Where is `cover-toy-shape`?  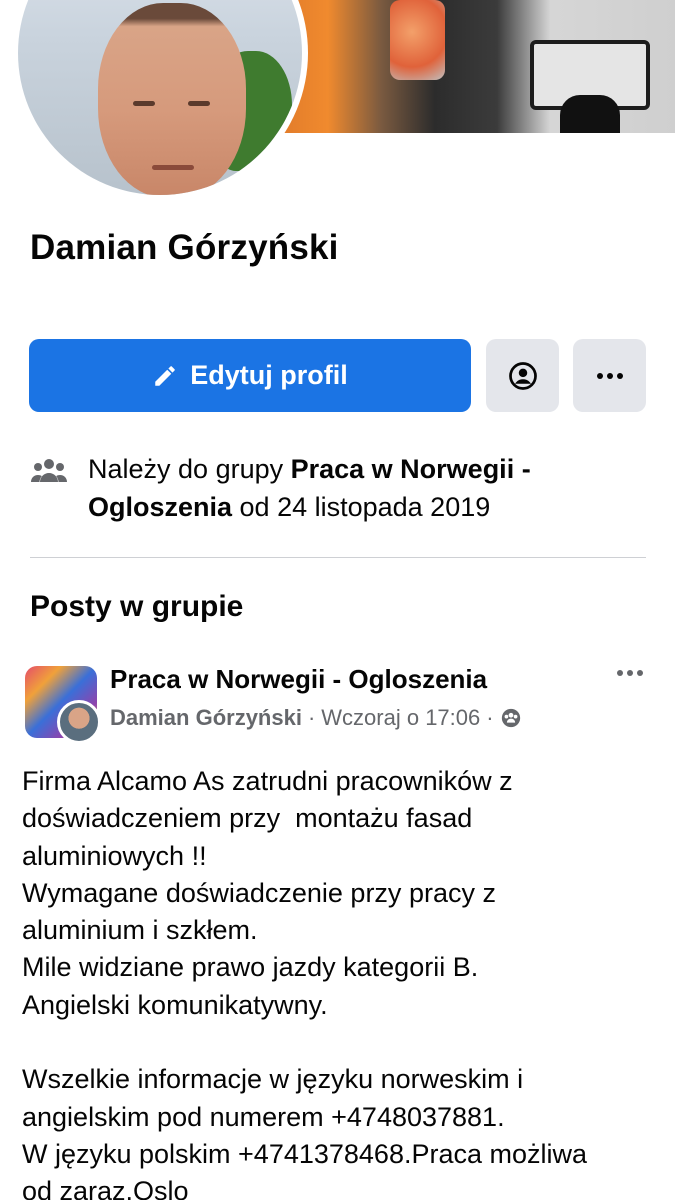
cover-toy-shape is located at coordinates (417, 40).